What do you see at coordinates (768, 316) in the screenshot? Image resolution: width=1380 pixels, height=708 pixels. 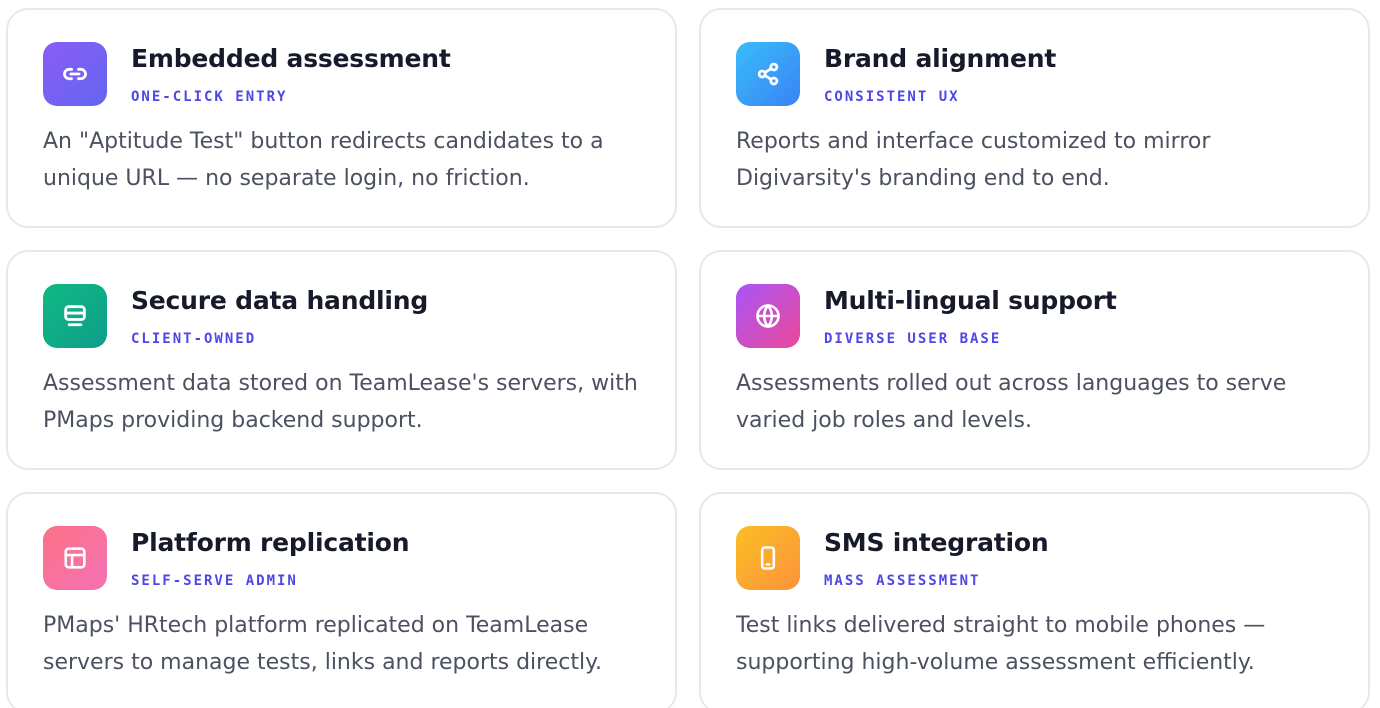 I see `globe-icon` at bounding box center [768, 316].